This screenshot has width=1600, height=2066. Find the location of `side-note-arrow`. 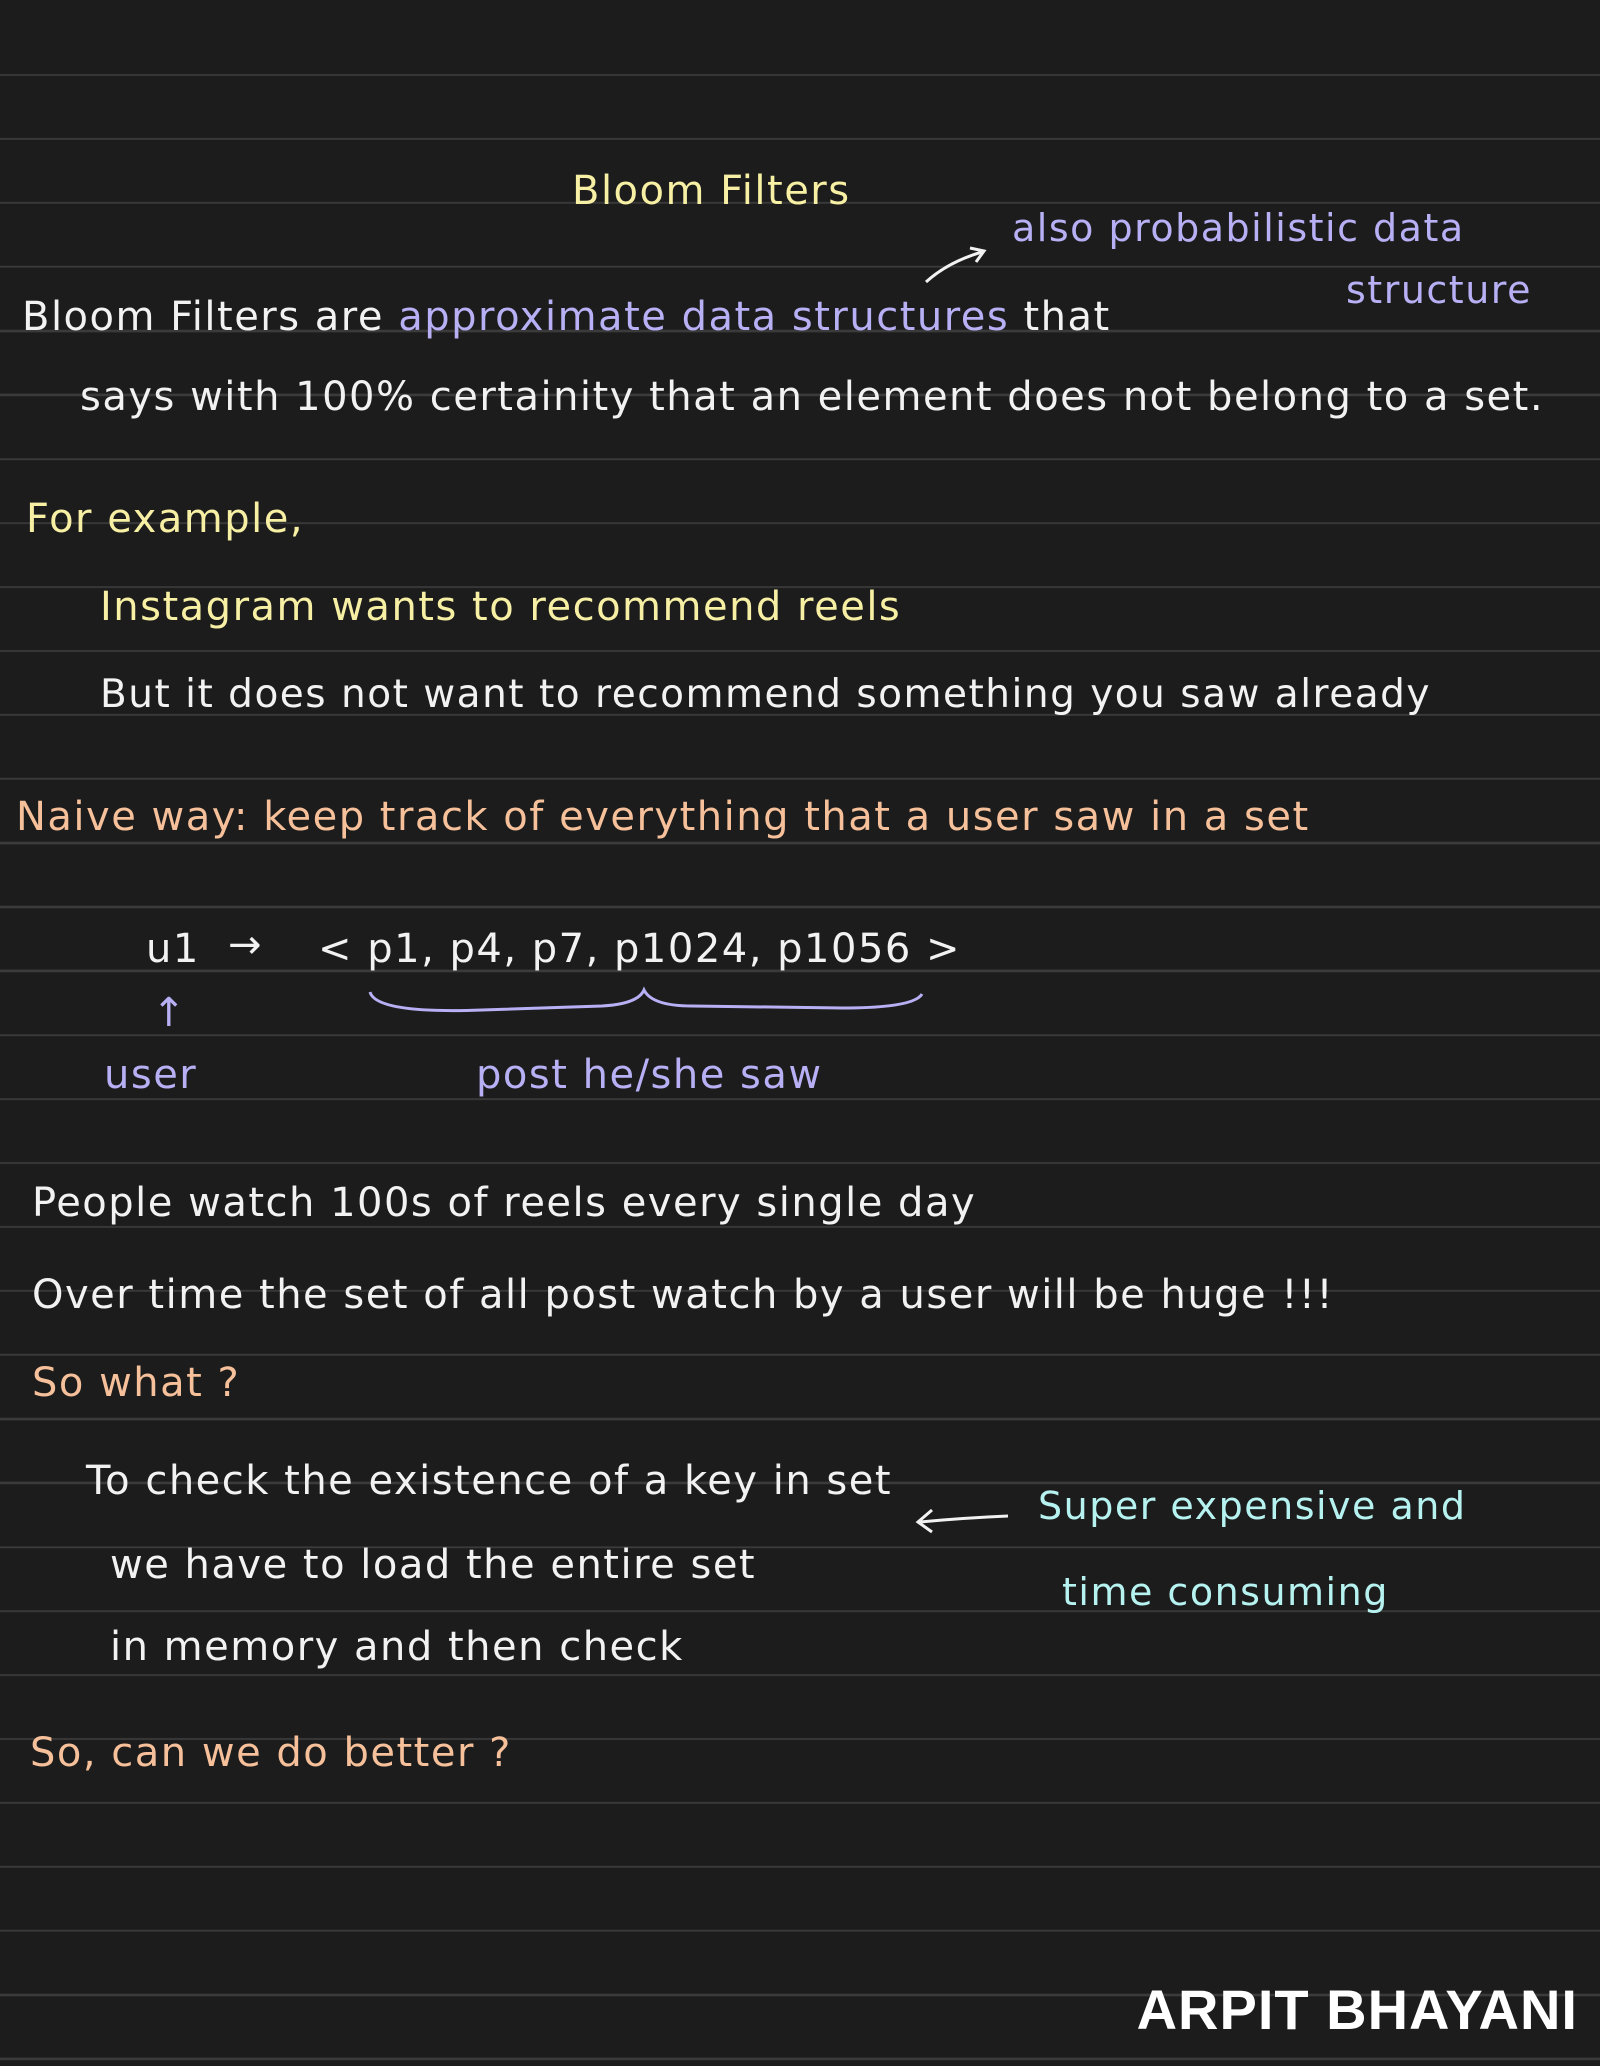

side-note-arrow is located at coordinates (955, 265).